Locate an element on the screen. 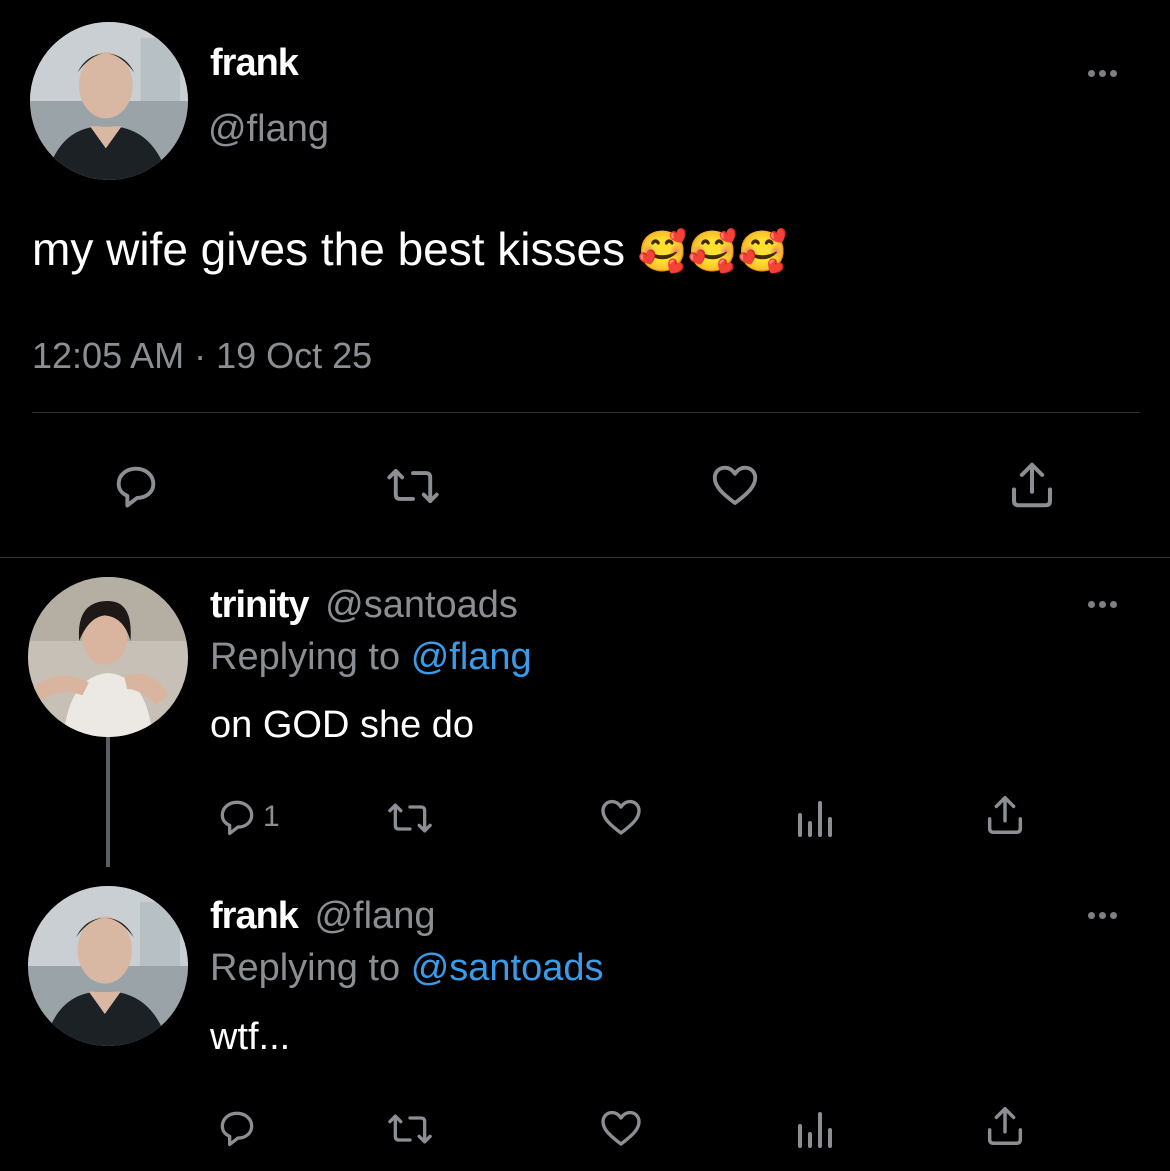  handle: @santoads is located at coordinates (421, 605).